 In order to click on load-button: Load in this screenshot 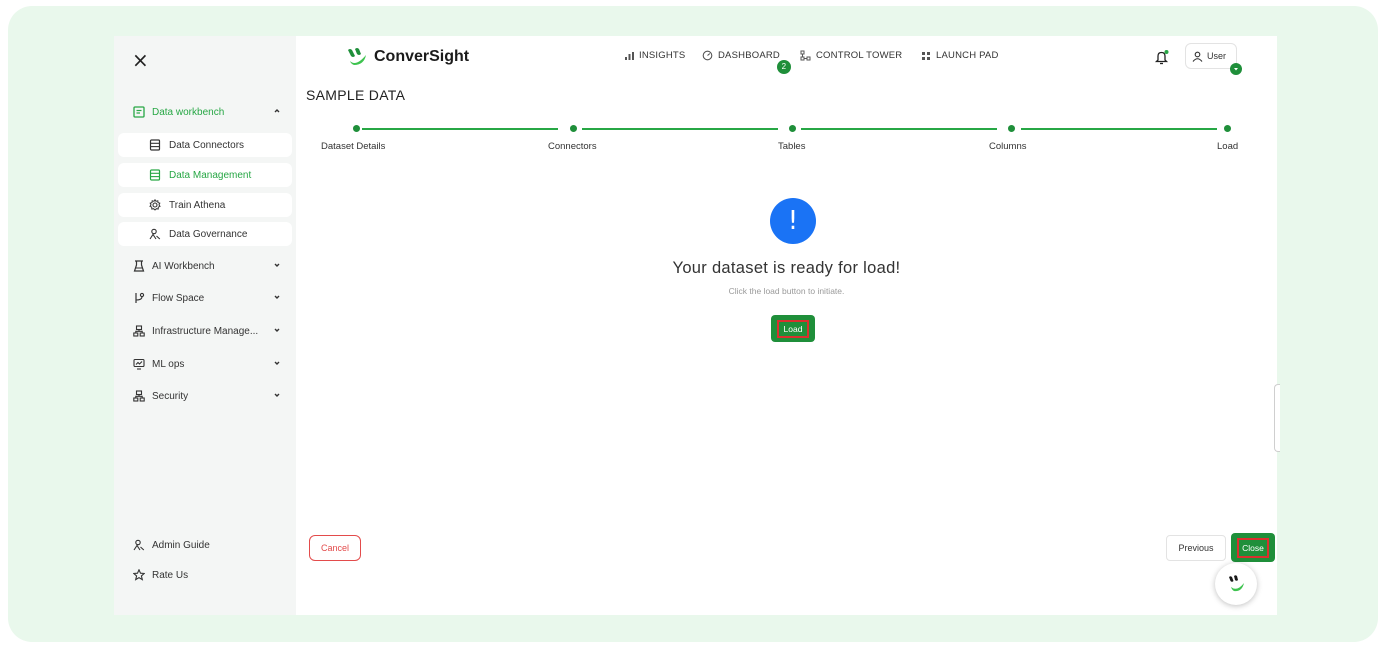, I will do `click(793, 328)`.